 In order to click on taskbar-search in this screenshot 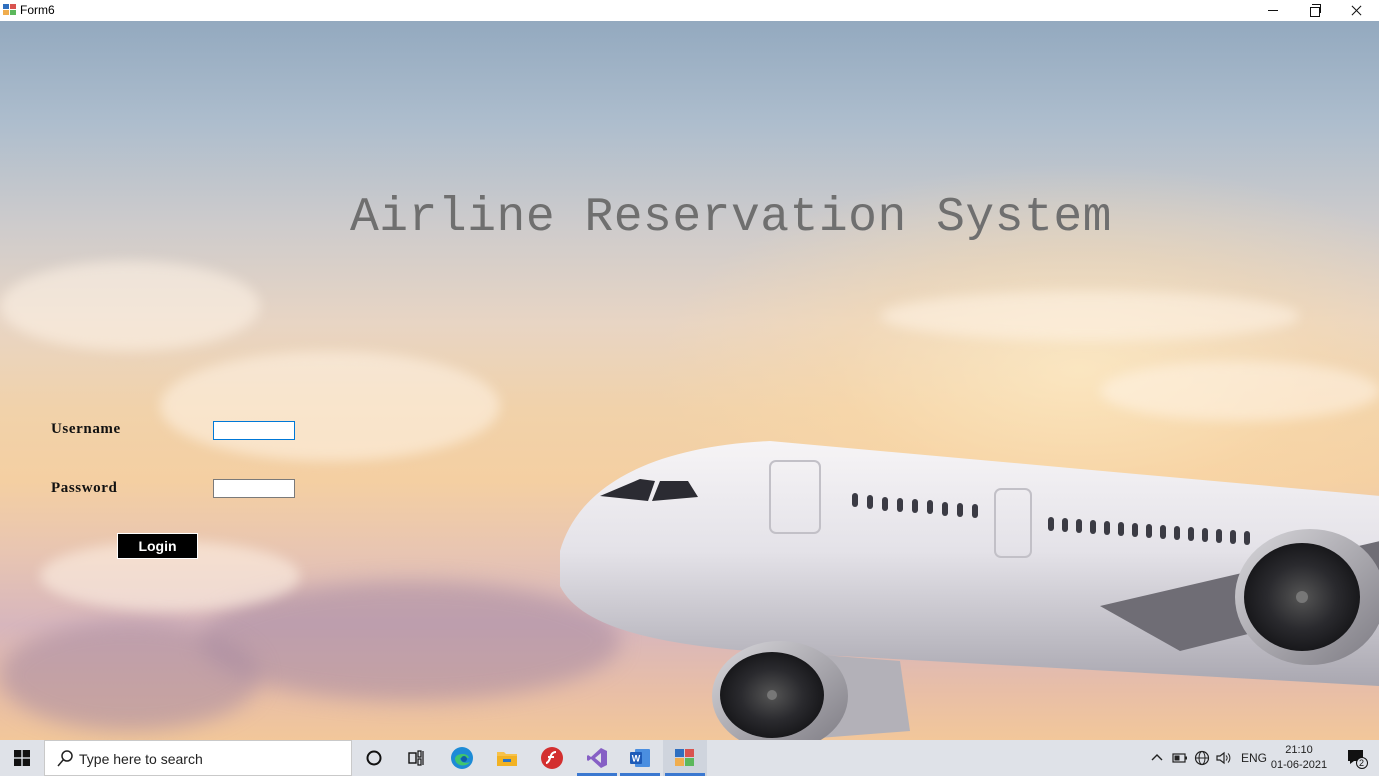, I will do `click(198, 758)`.